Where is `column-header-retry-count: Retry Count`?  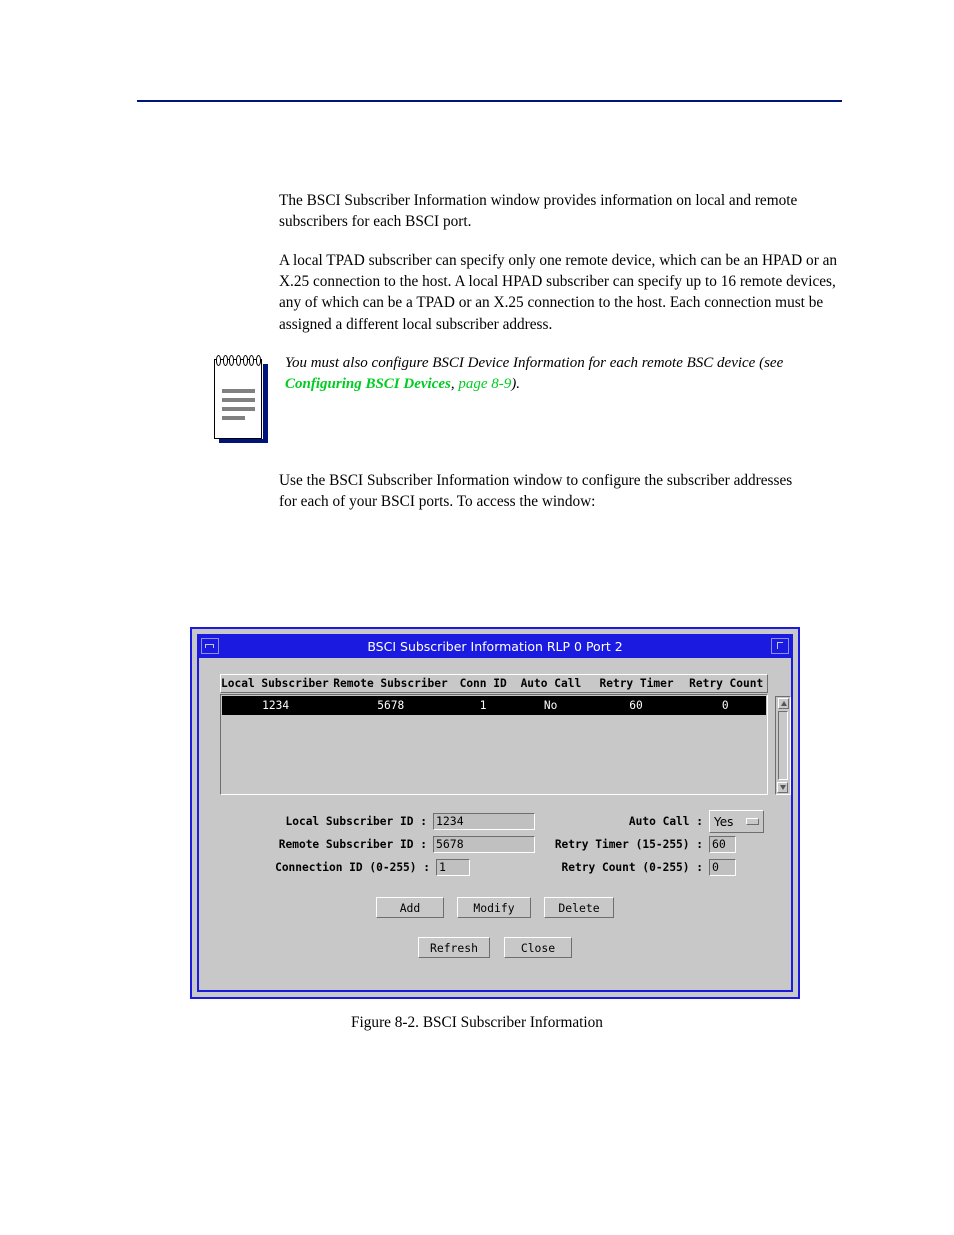 column-header-retry-count: Retry Count is located at coordinates (726, 683).